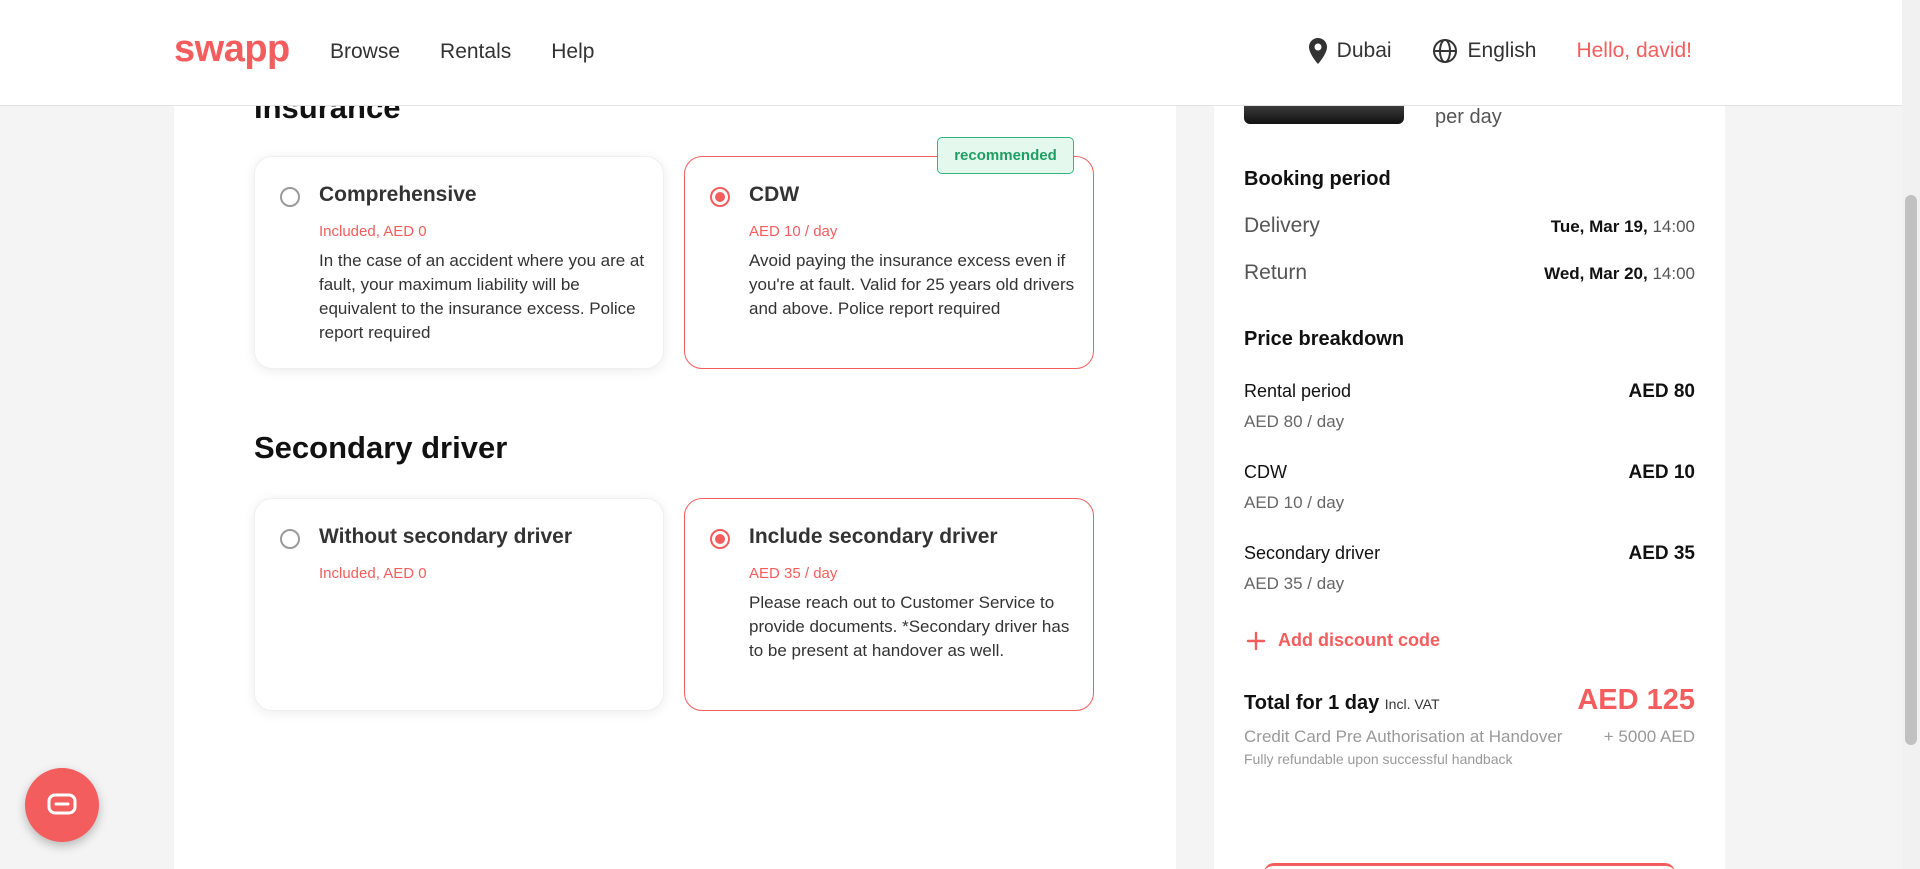  What do you see at coordinates (1636, 700) in the screenshot?
I see `total-amount: AED 125` at bounding box center [1636, 700].